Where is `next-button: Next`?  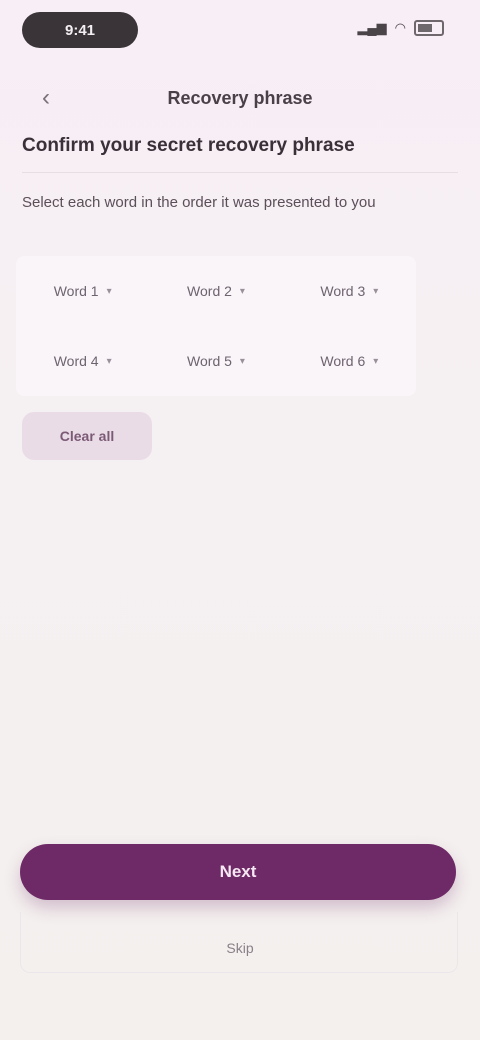
next-button: Next is located at coordinates (238, 872).